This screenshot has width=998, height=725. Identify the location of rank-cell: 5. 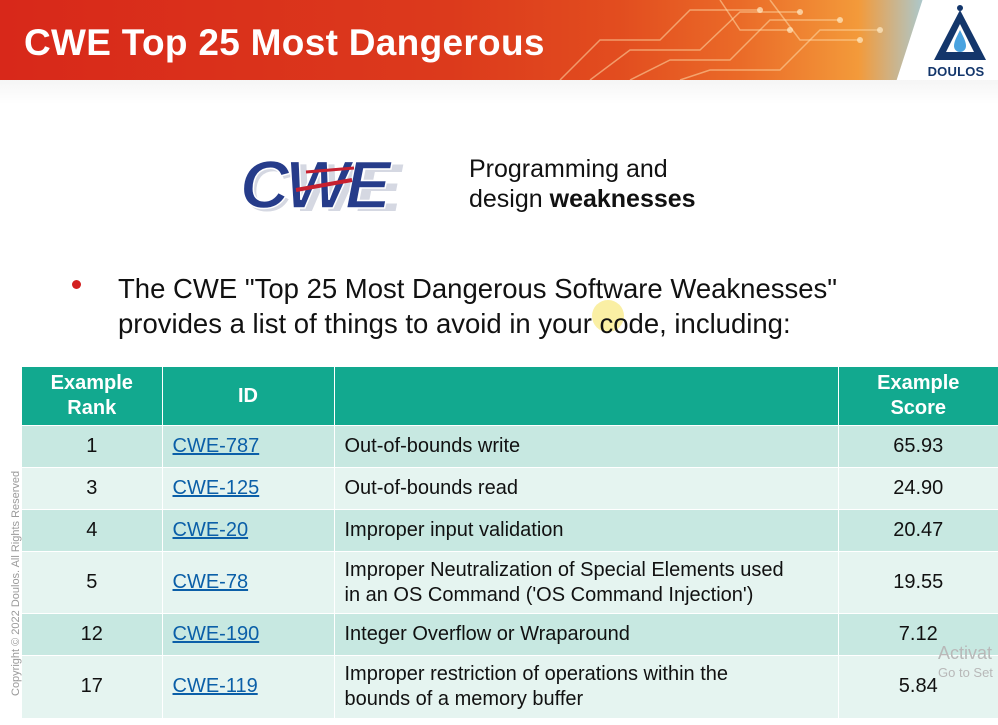
(92, 582).